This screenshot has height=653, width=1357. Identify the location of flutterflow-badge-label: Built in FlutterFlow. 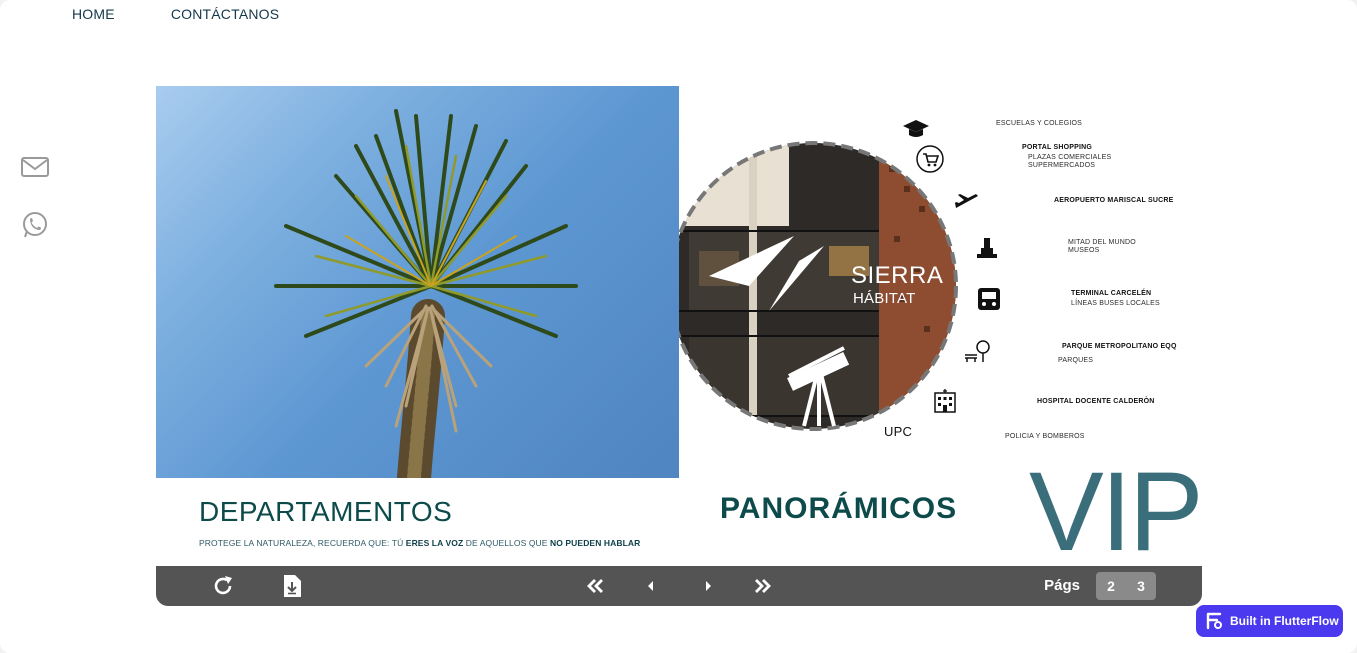
(1284, 621).